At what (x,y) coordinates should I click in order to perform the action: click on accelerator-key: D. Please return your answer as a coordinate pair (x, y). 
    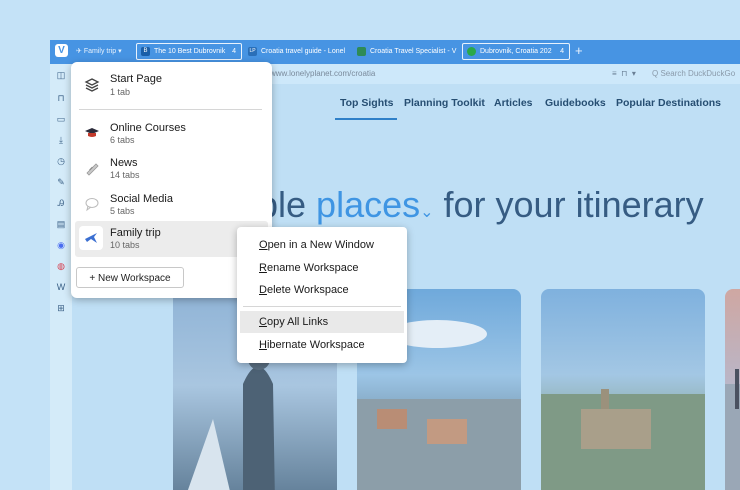
    Looking at the image, I should click on (263, 290).